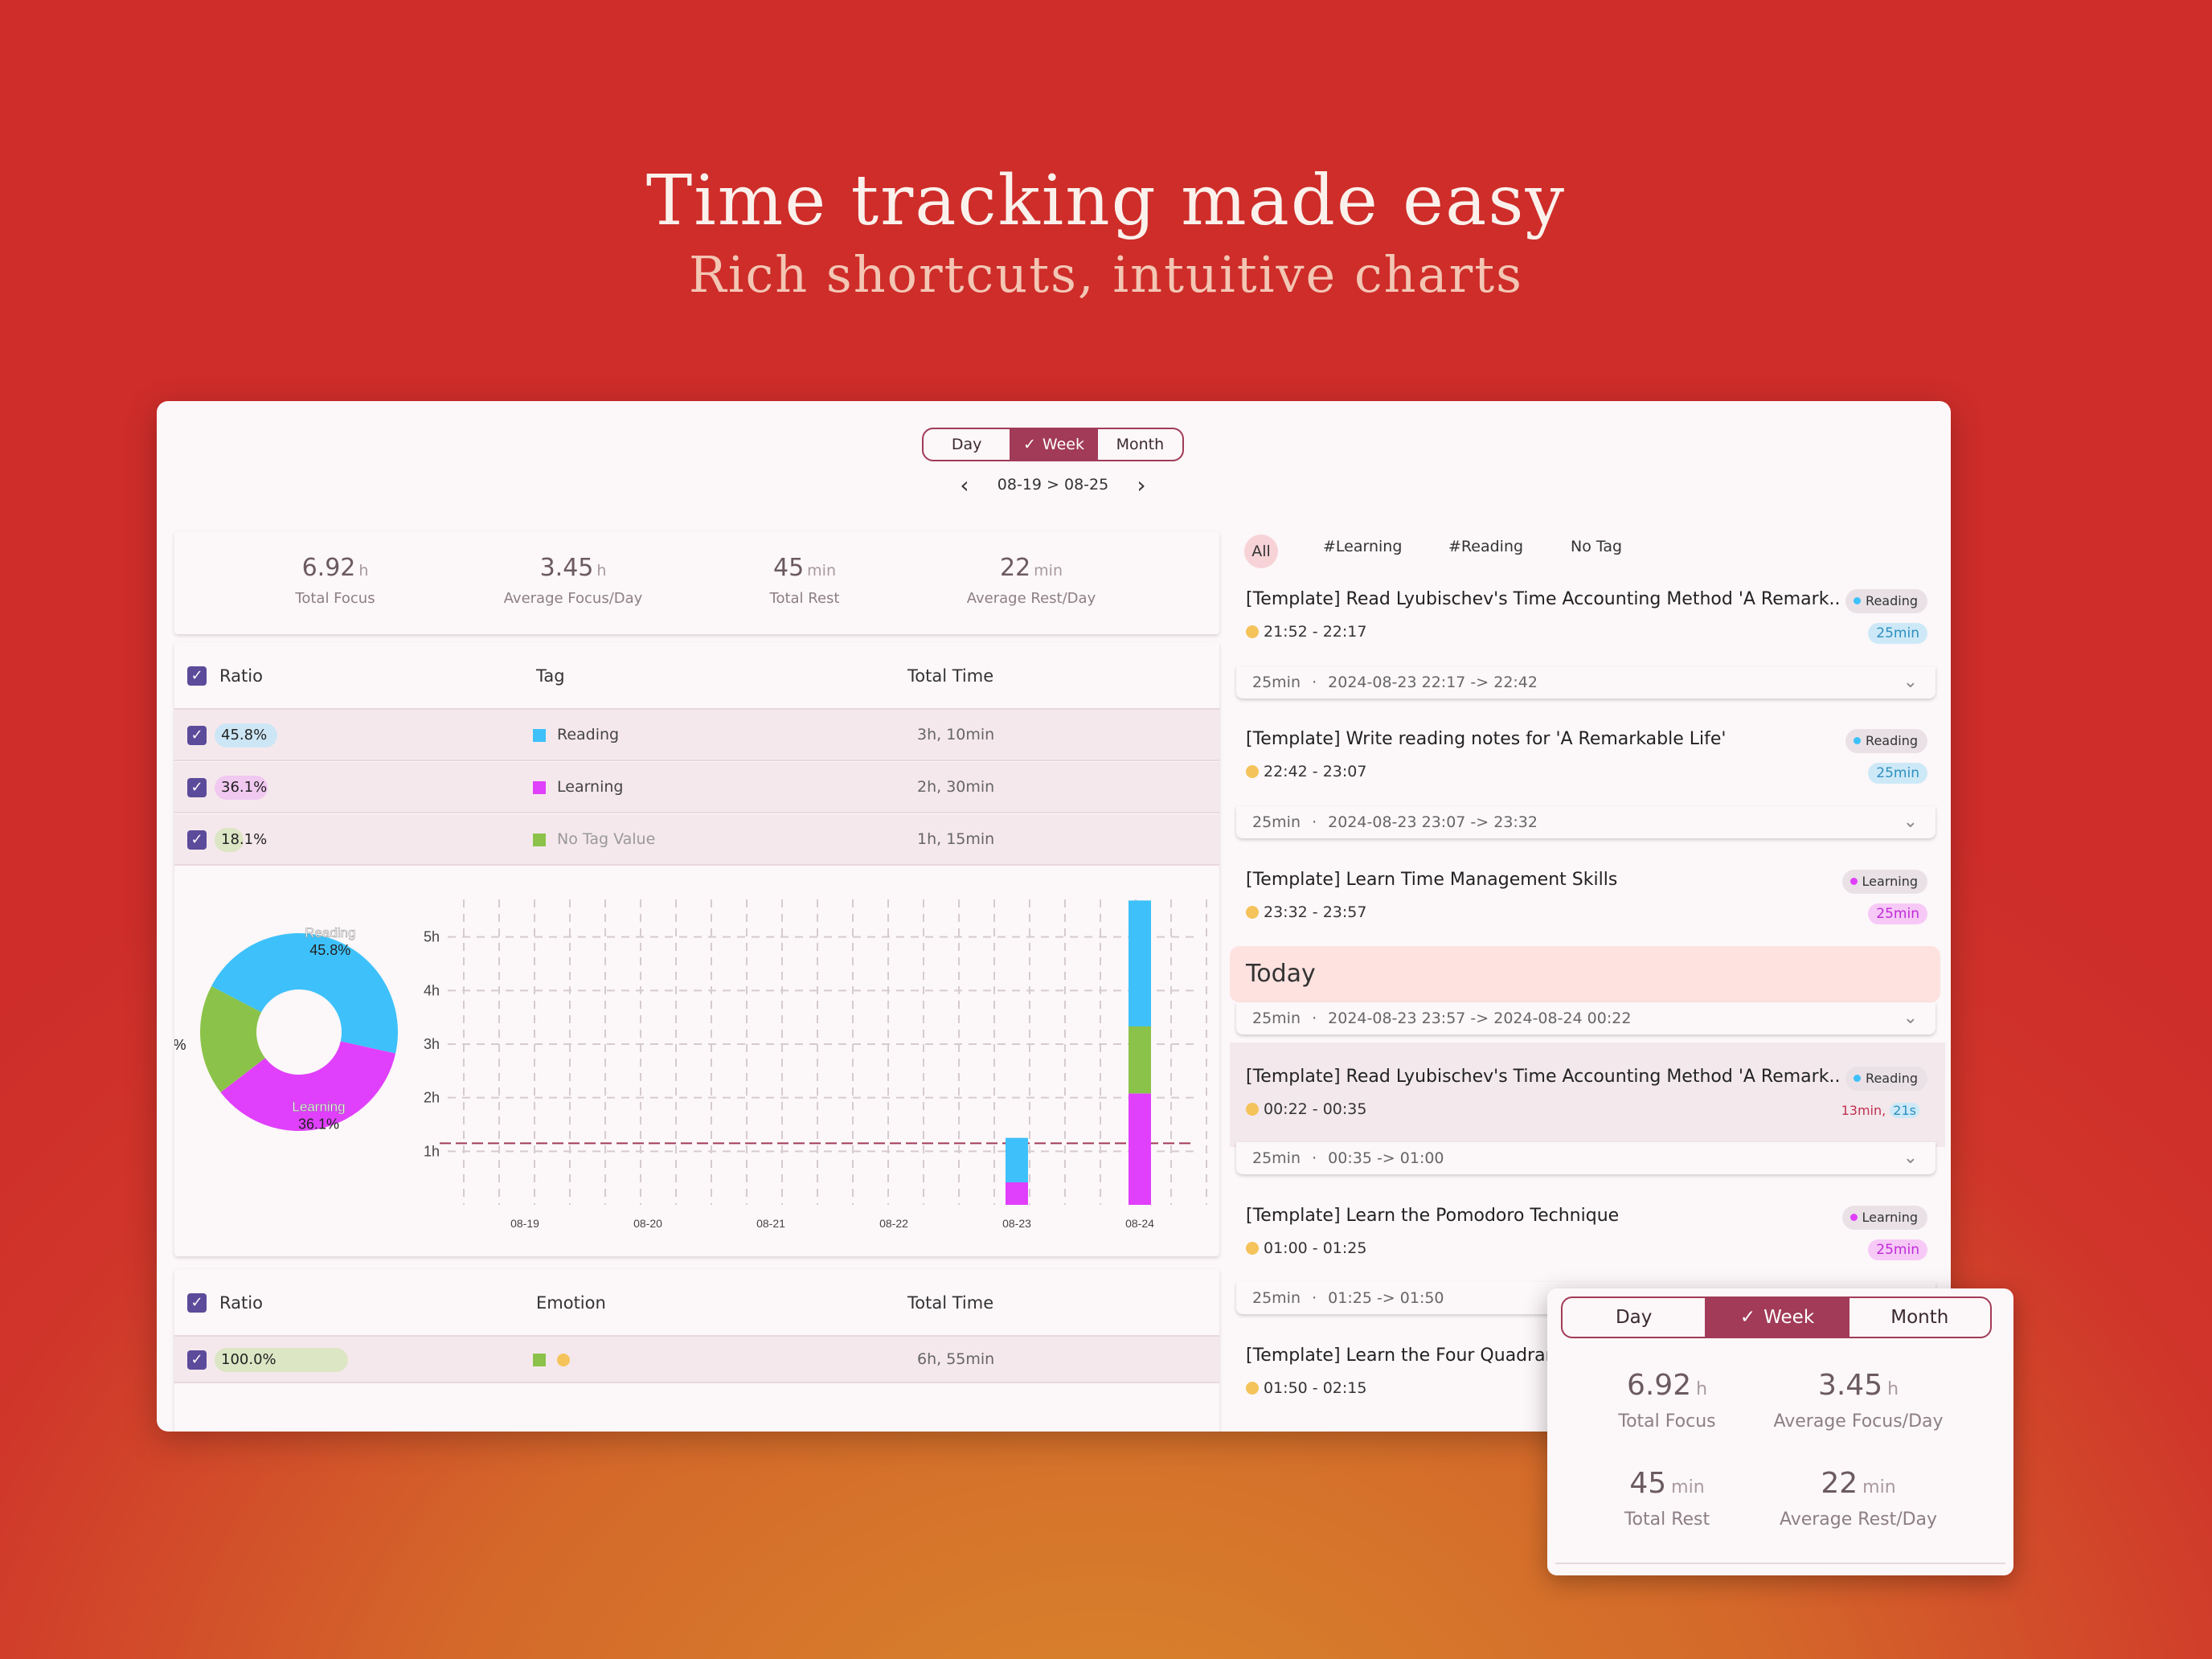 The image size is (2212, 1659). Describe the element at coordinates (1141, 485) in the screenshot. I see `chevron-right-icon: ›` at that location.